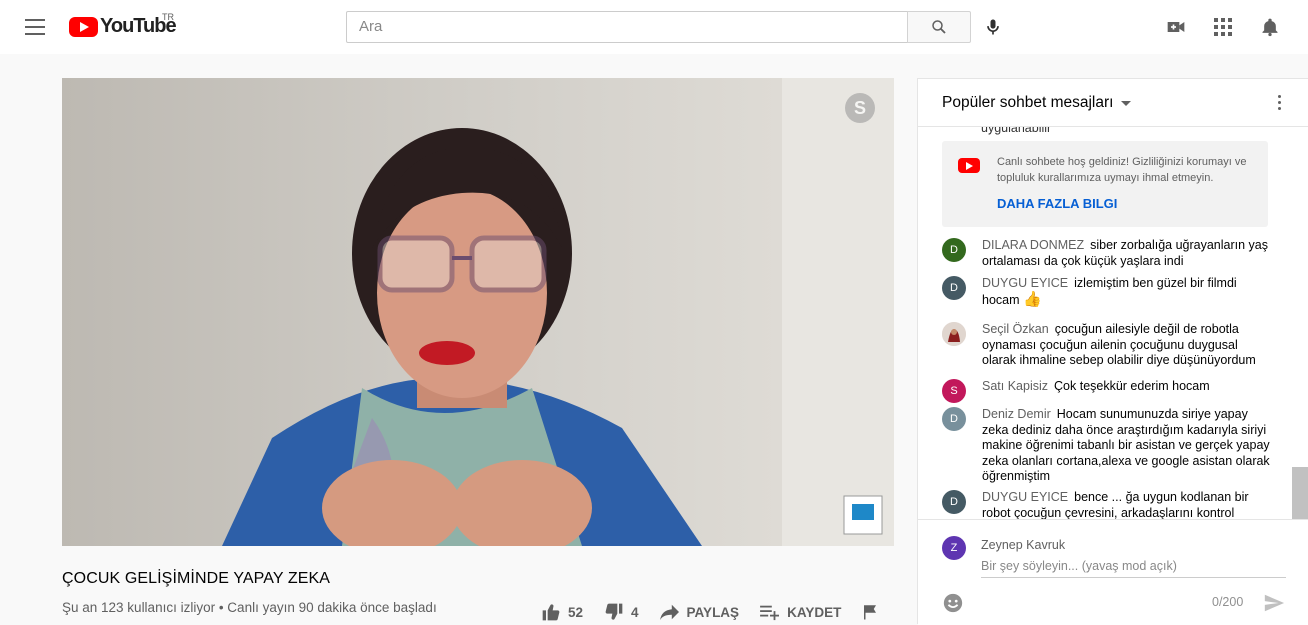  I want to click on character-count: 0/200, so click(1228, 602).